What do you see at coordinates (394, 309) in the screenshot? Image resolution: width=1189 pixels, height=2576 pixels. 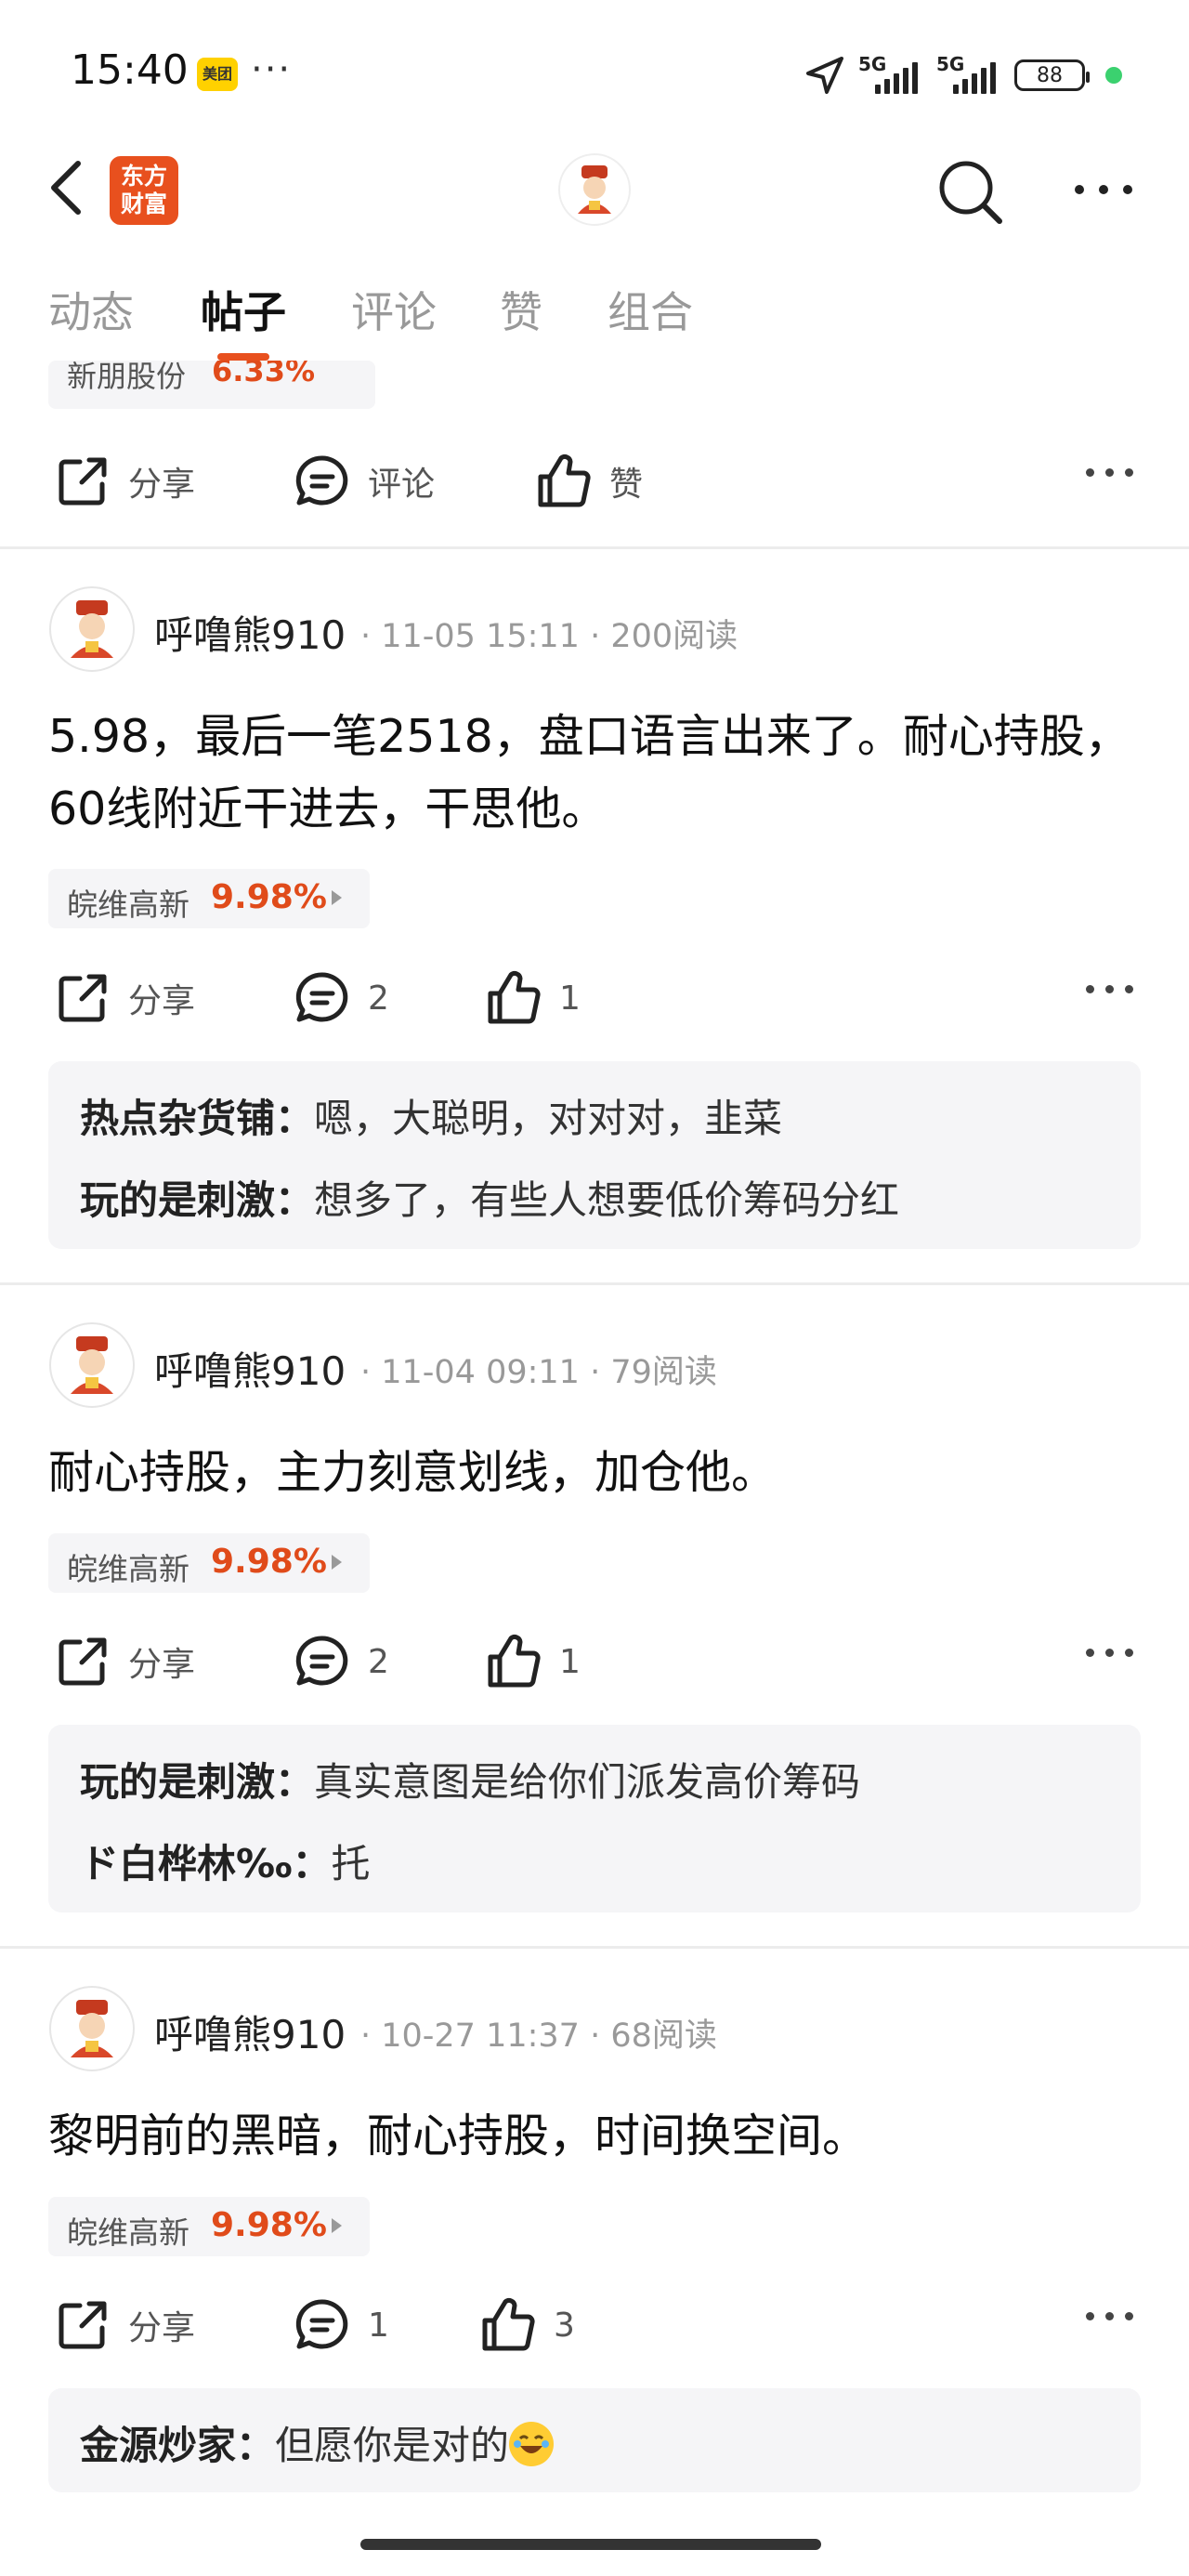 I see `tab-comments: 评论` at bounding box center [394, 309].